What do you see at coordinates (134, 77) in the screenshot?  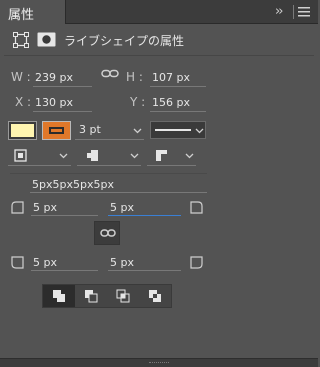 I see `height-label: H :` at bounding box center [134, 77].